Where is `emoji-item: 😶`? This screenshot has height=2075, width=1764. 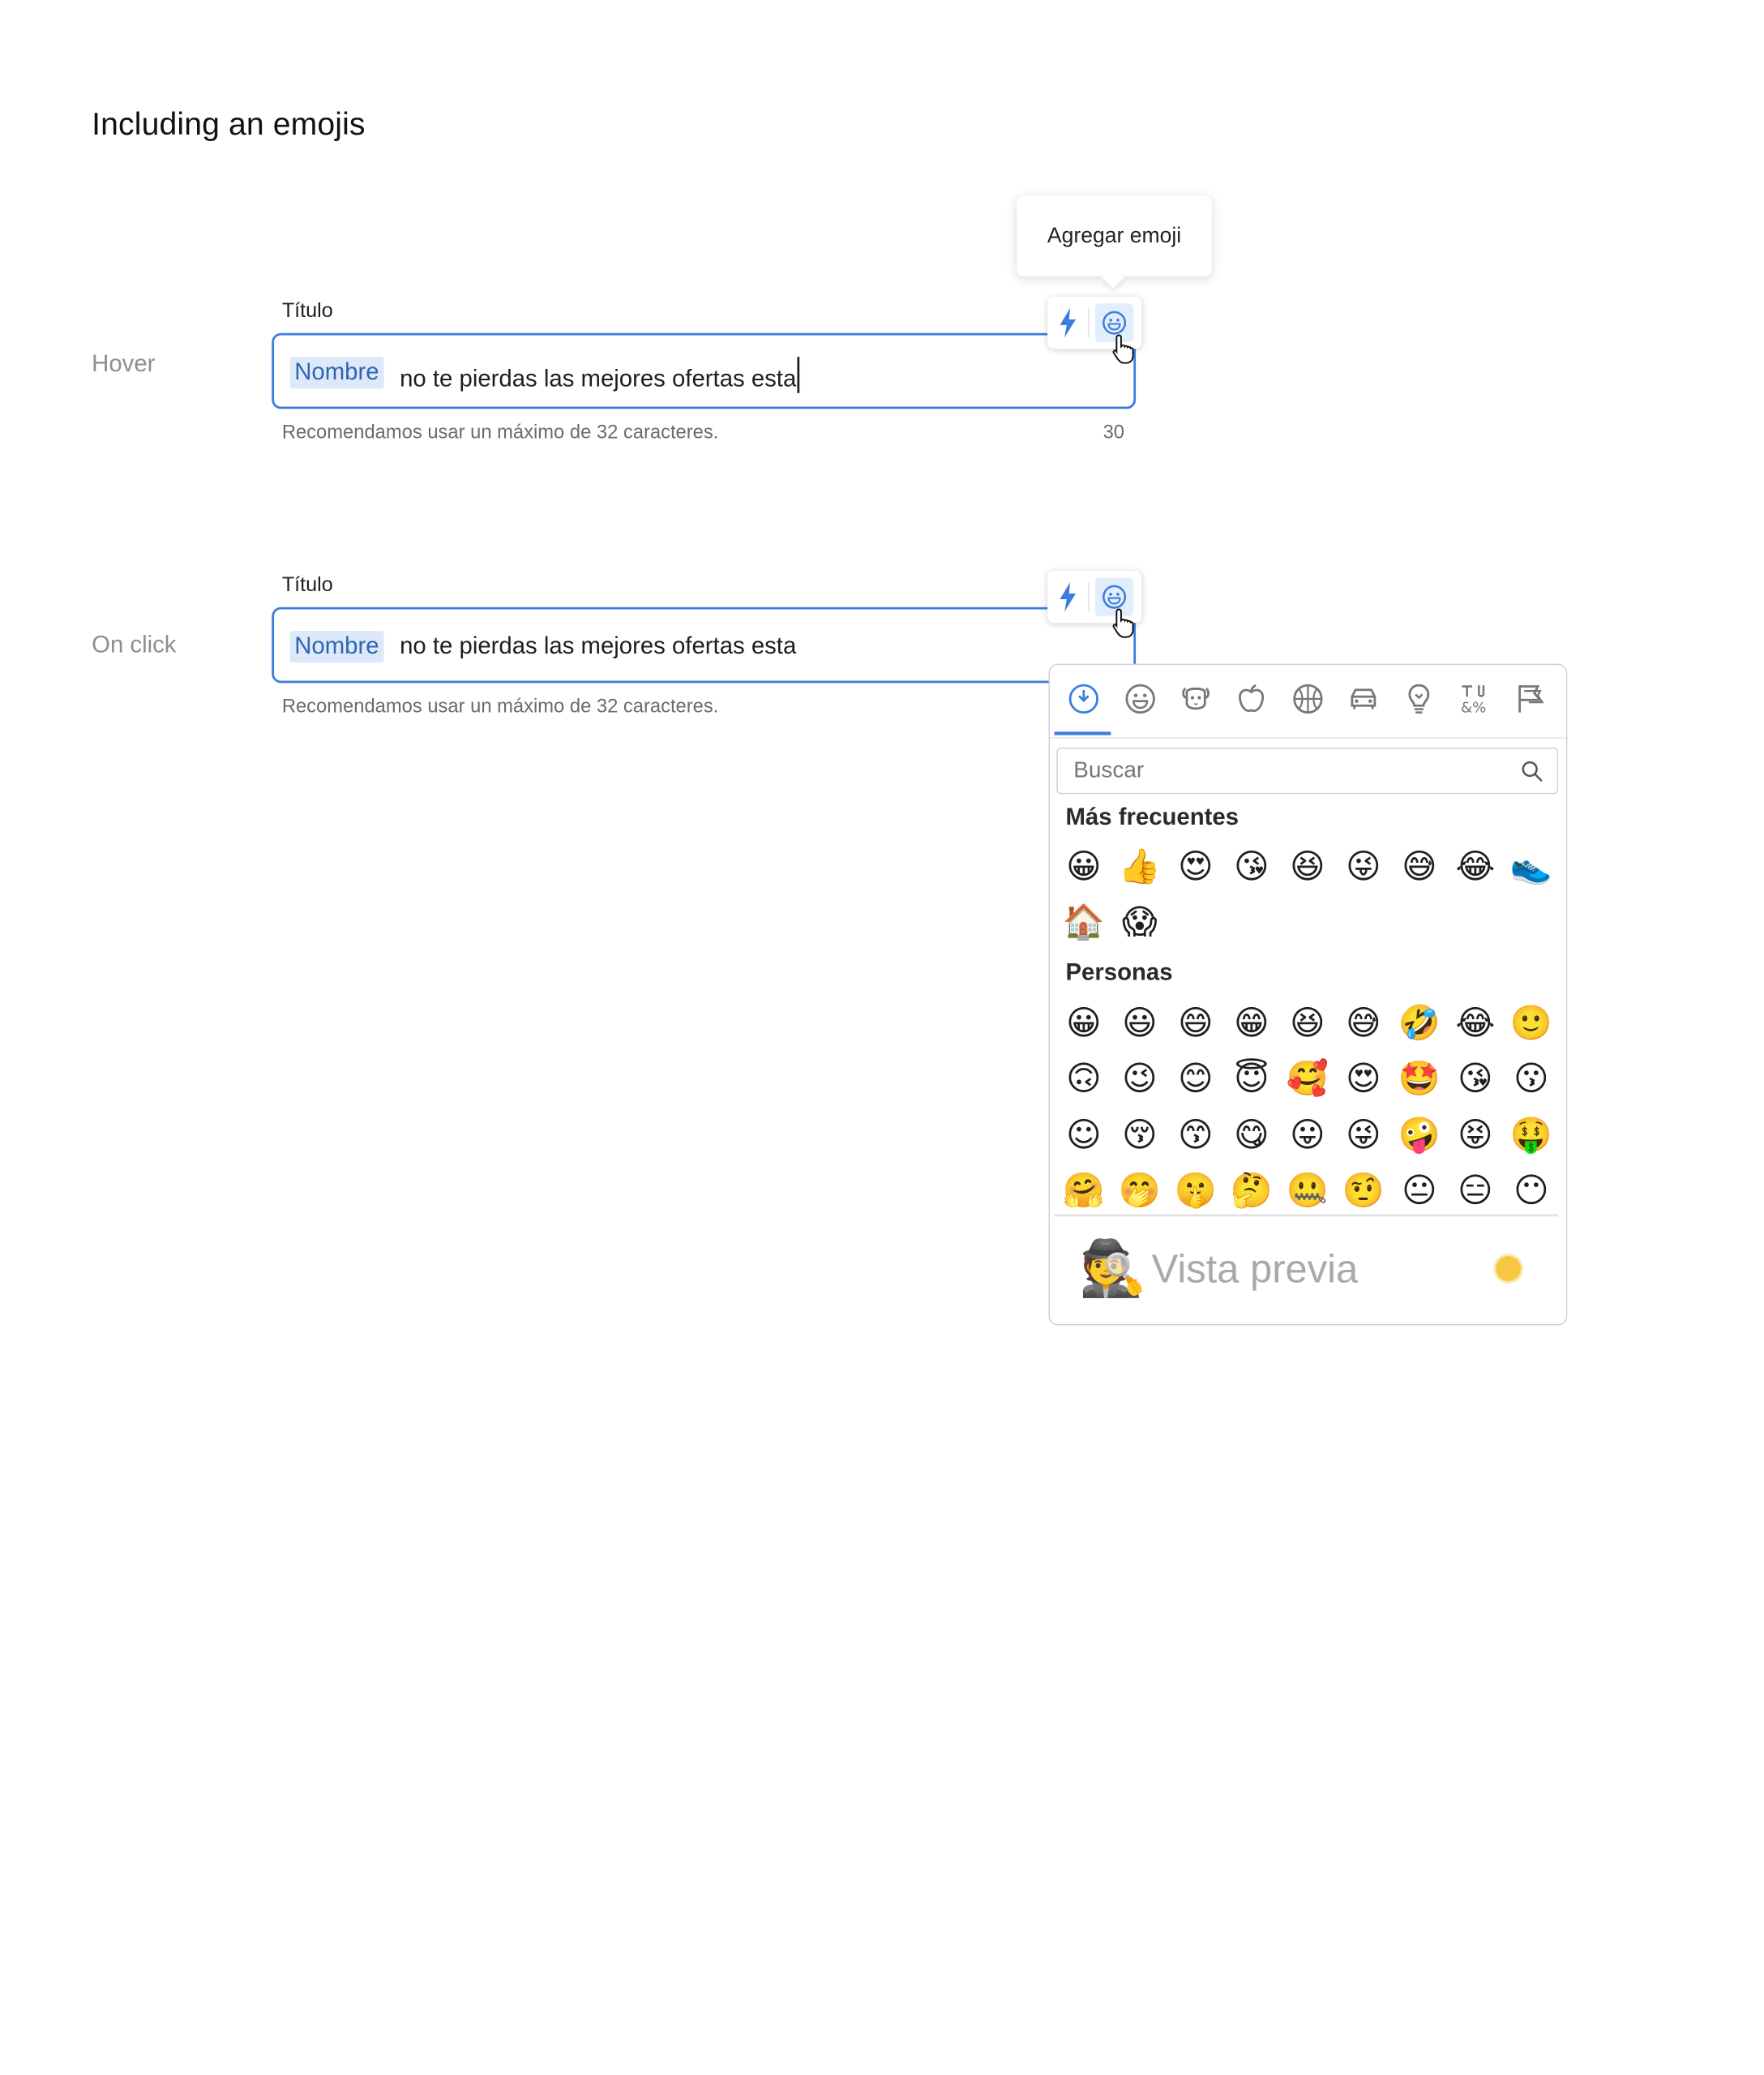
emoji-item: 😶 is located at coordinates (1531, 1191).